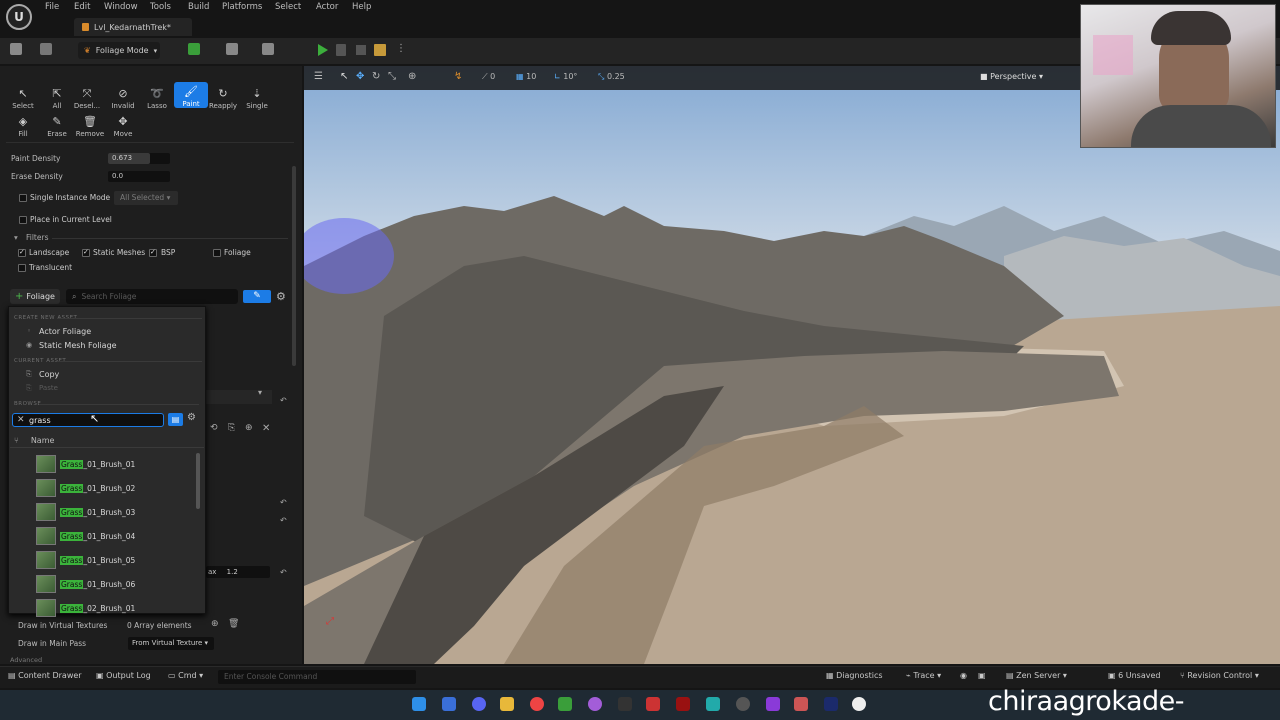 Image resolution: width=1280 pixels, height=720 pixels. What do you see at coordinates (119, 50) in the screenshot?
I see `mode-dropdown: ❦ Foliage Mode ▾` at bounding box center [119, 50].